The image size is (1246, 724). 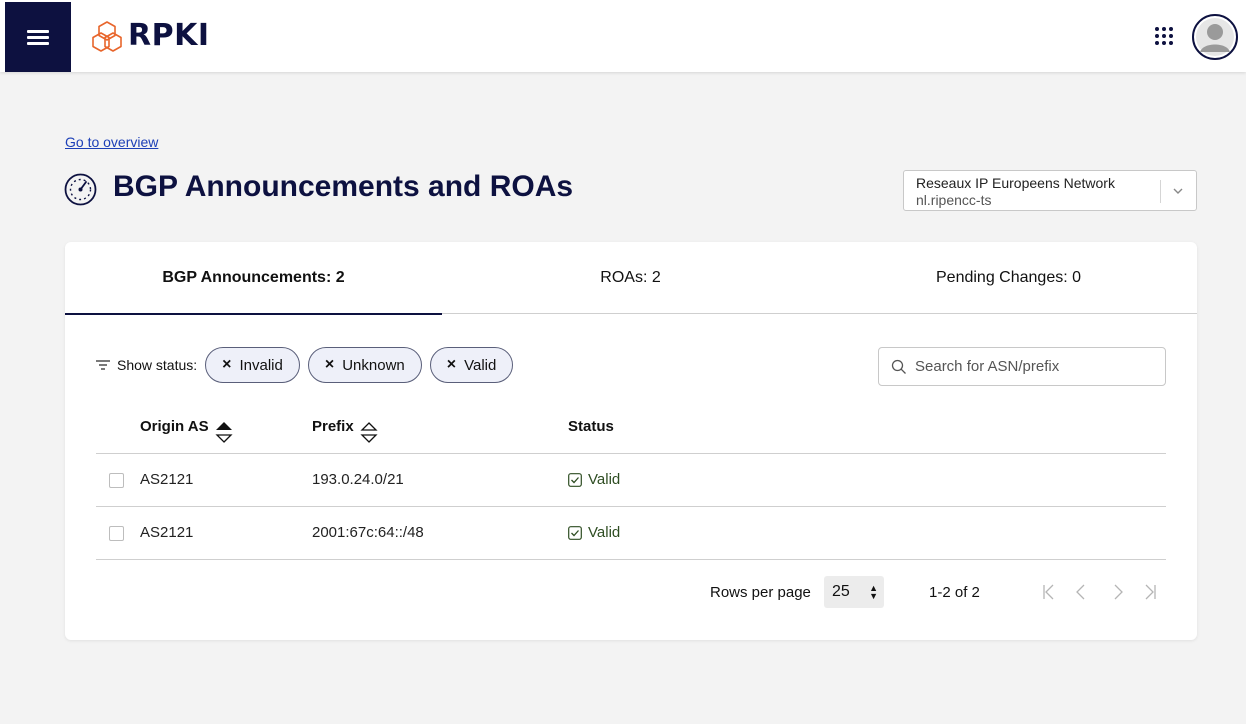 What do you see at coordinates (1015, 183) in the screenshot?
I see `organization-name: Reseaux IP Europeens Network` at bounding box center [1015, 183].